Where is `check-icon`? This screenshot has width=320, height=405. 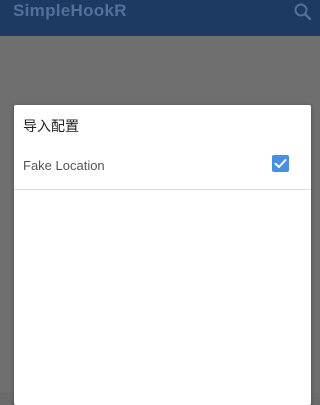 check-icon is located at coordinates (280, 163).